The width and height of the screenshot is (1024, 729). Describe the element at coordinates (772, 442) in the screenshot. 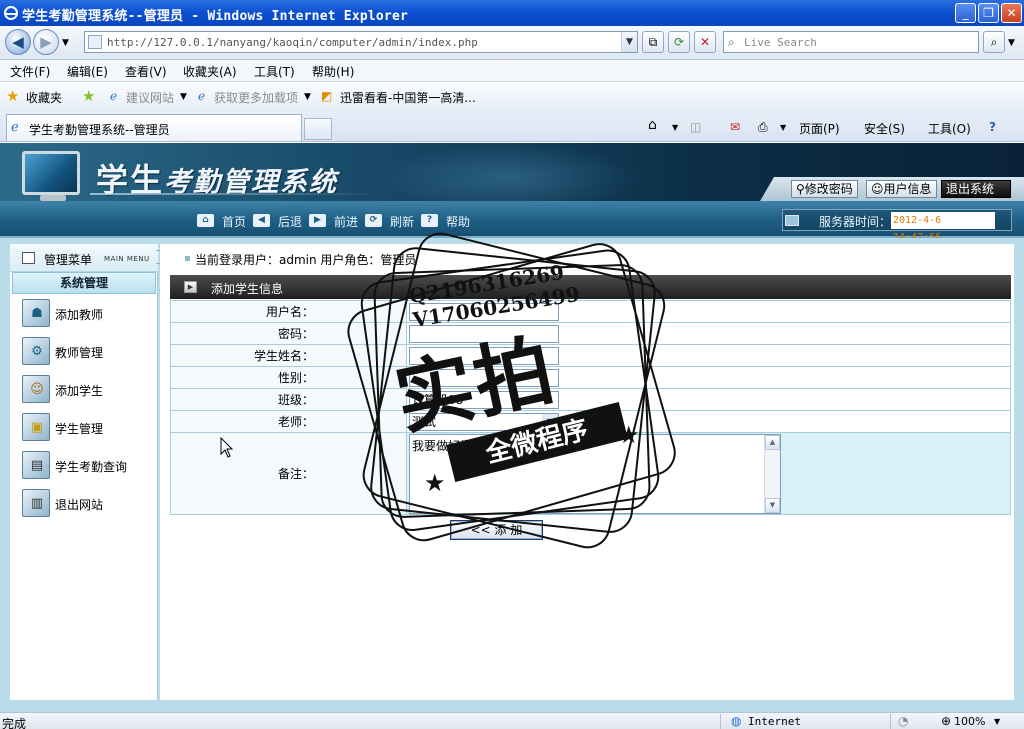

I see `scroll-up-icon: ▲` at that location.